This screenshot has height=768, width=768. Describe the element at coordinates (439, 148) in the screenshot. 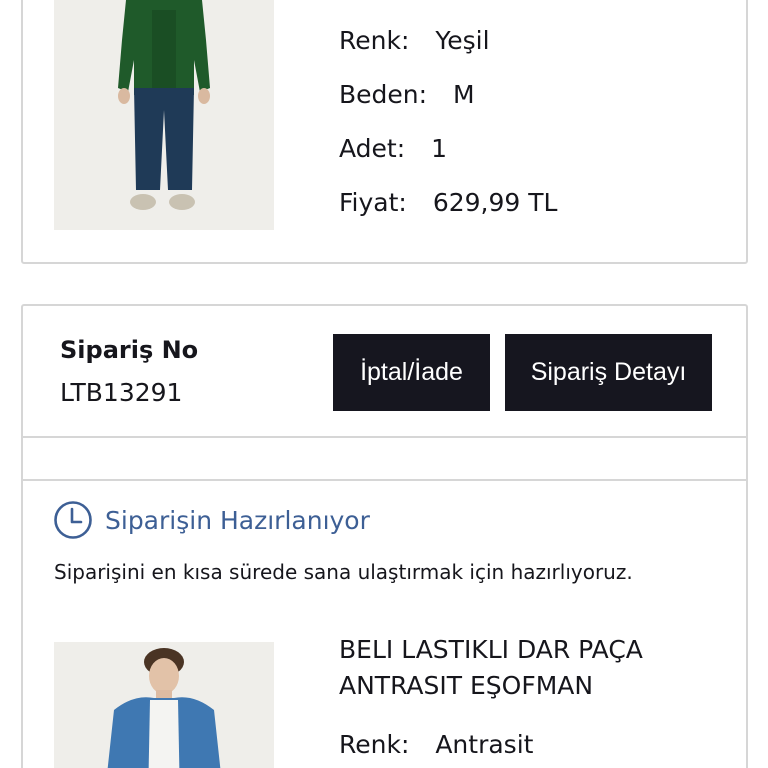

I see `quantity-value: 1` at that location.